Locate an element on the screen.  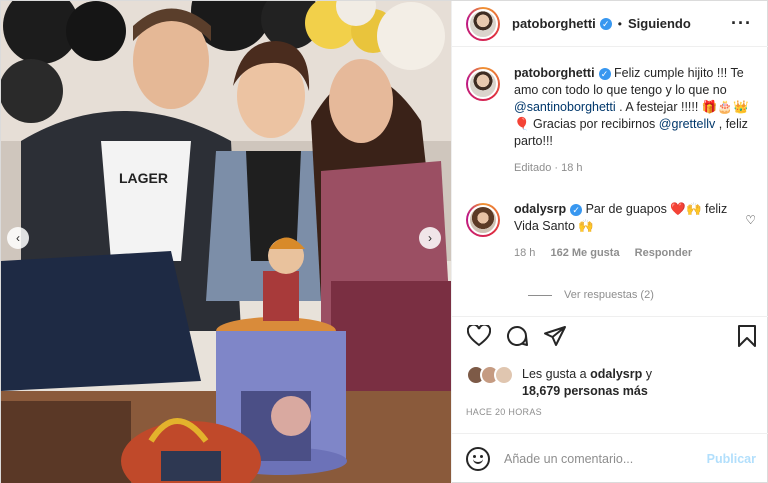
comment-username: odalysrp is located at coordinates (540, 209).